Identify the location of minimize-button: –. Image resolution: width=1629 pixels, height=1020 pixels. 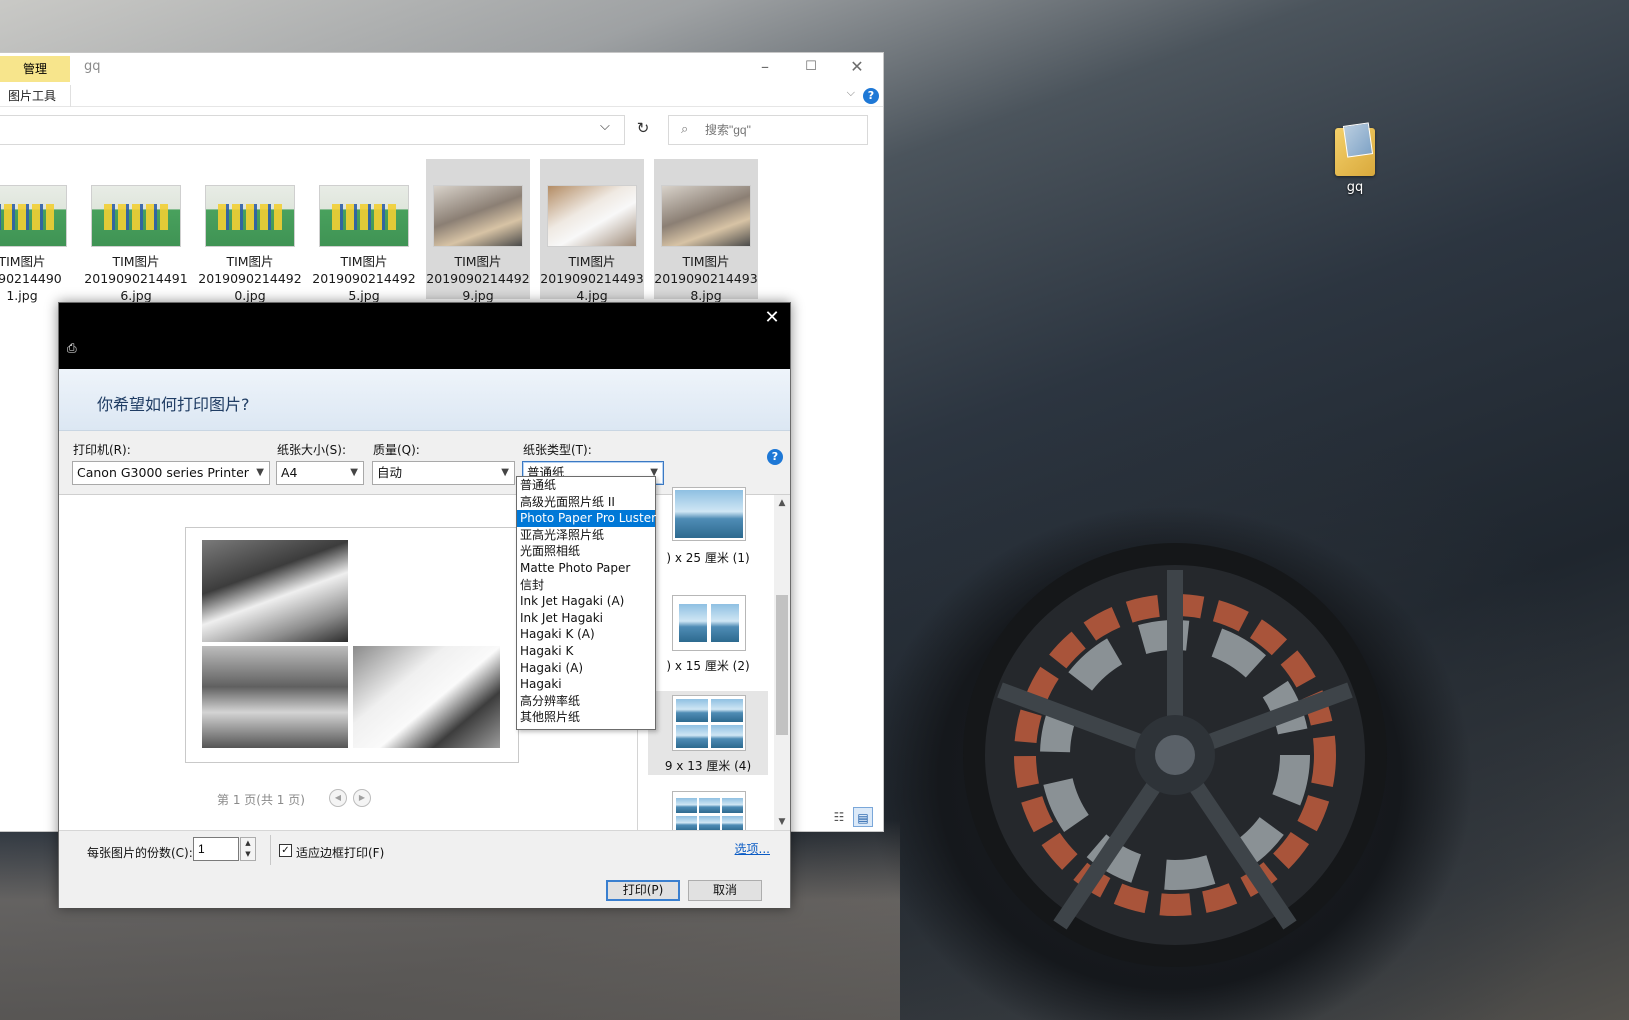
(765, 68).